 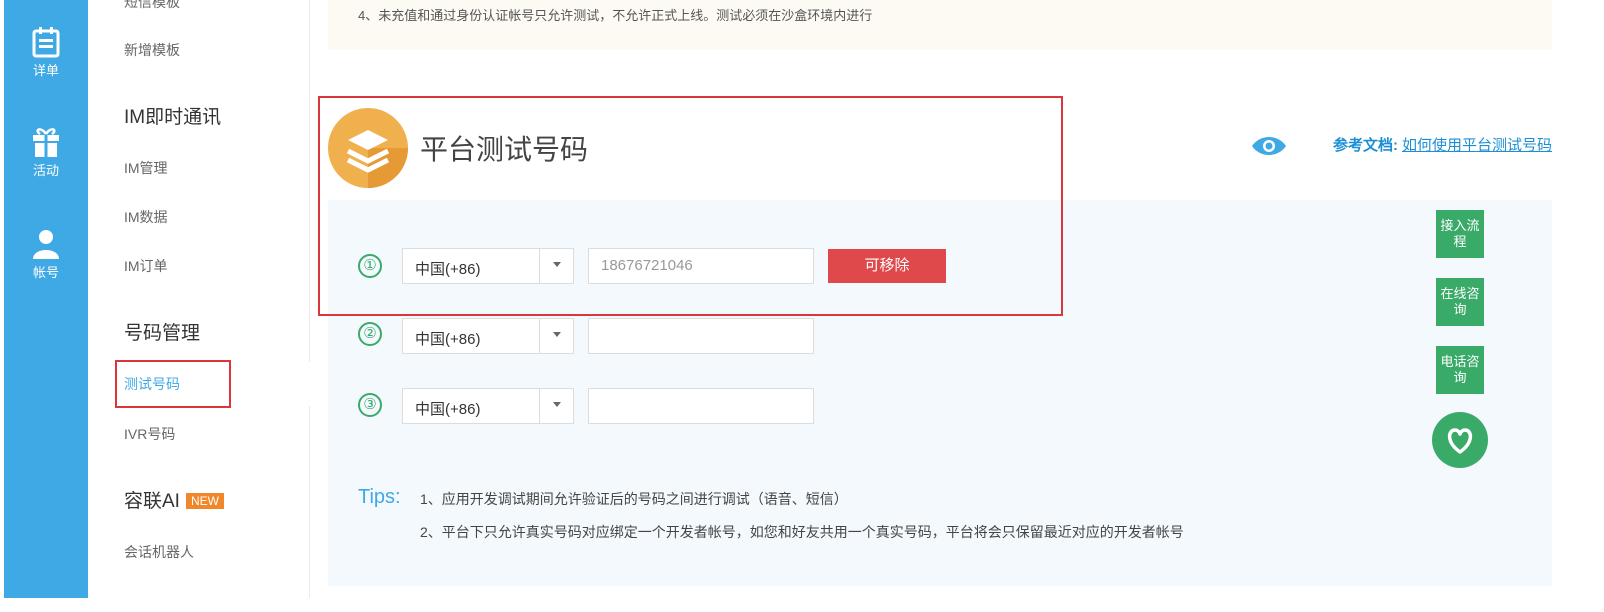 What do you see at coordinates (370, 334) in the screenshot?
I see `row-number-2: ②` at bounding box center [370, 334].